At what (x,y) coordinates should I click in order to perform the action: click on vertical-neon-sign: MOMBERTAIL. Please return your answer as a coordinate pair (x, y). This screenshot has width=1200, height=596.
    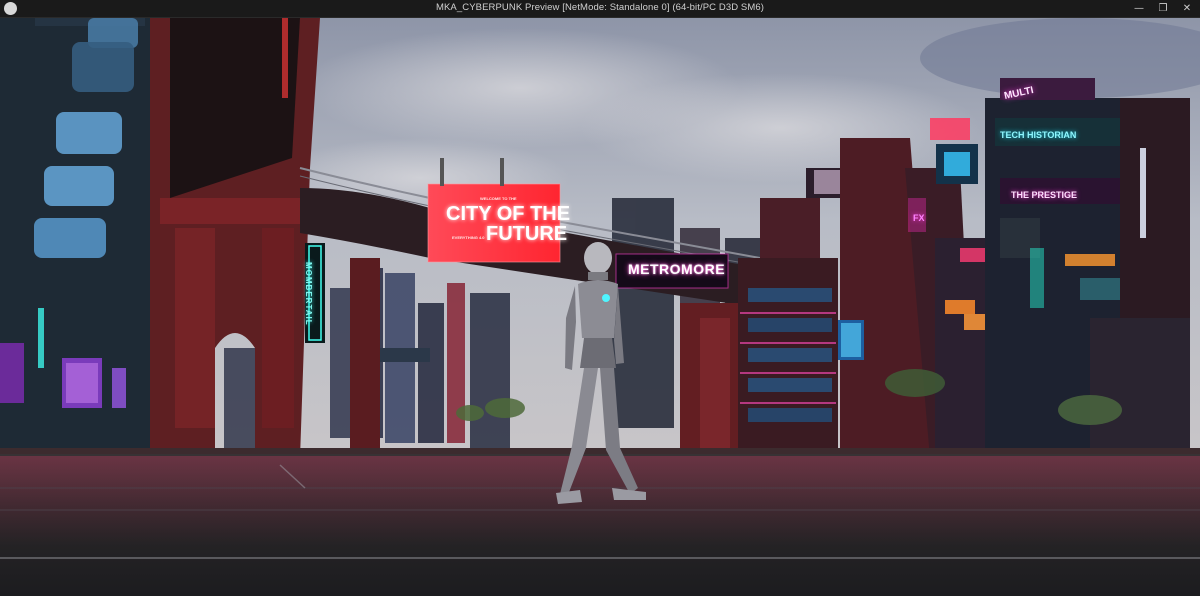
    Looking at the image, I should click on (308, 294).